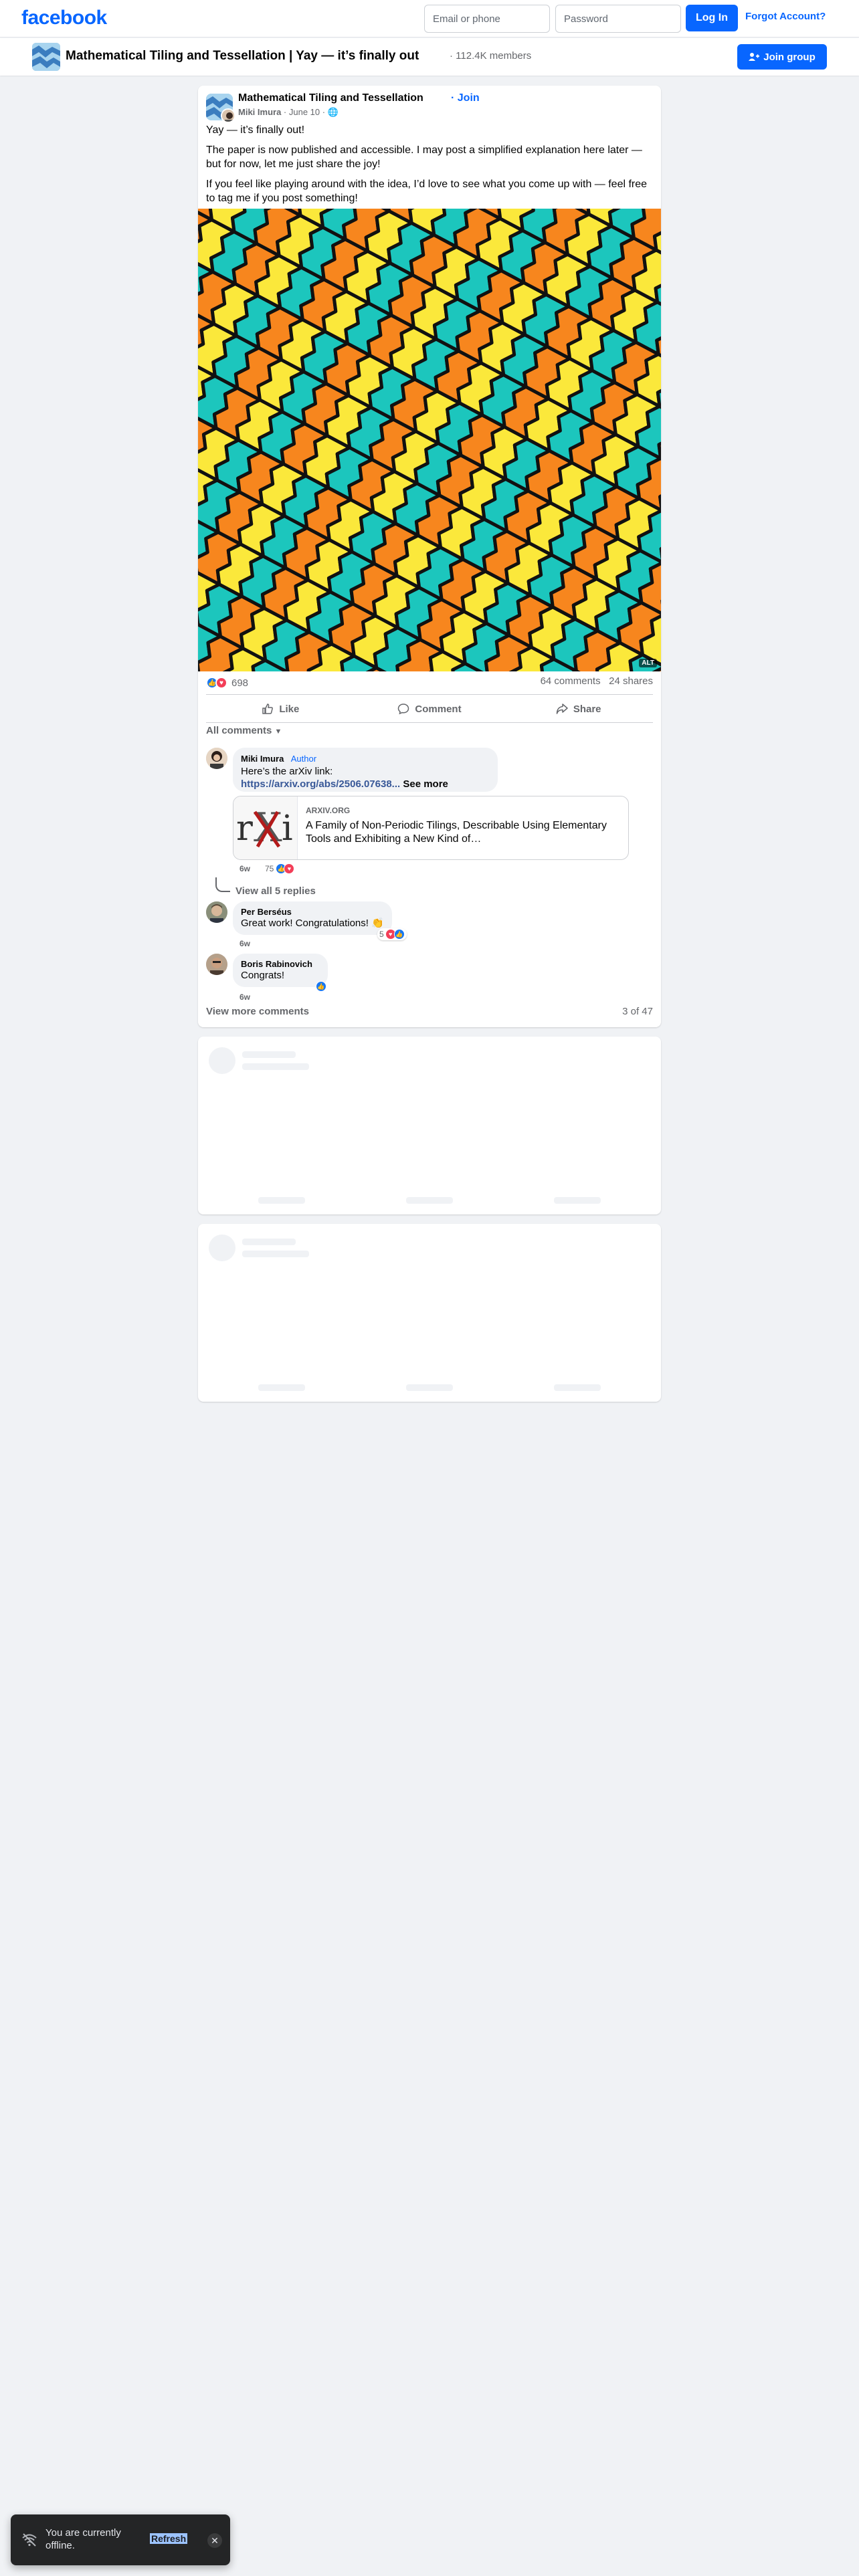 The height and width of the screenshot is (2576, 859). I want to click on post-meta: Miki Imura · June 10 · 🌐, so click(288, 113).